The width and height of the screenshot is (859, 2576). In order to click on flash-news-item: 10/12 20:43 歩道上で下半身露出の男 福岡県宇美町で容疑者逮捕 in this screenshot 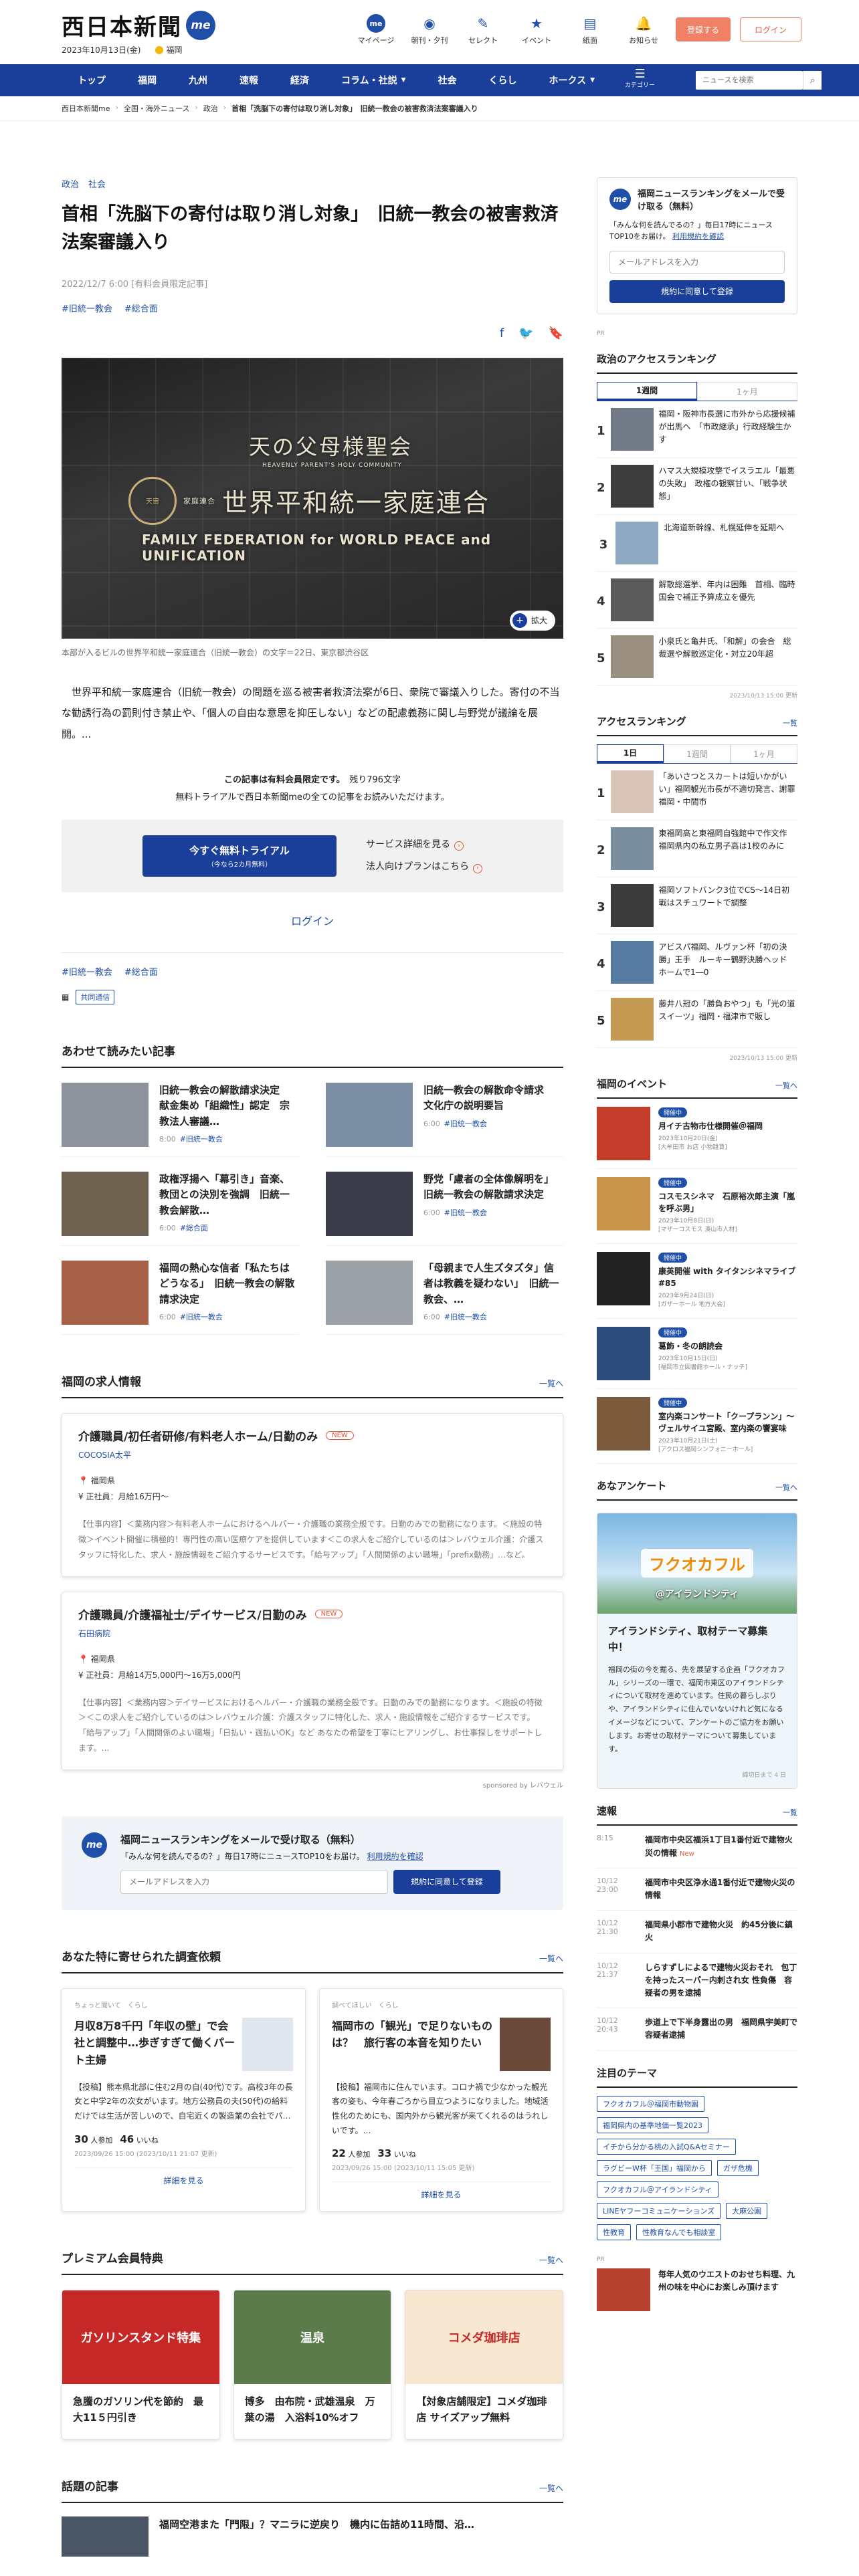, I will do `click(697, 2029)`.